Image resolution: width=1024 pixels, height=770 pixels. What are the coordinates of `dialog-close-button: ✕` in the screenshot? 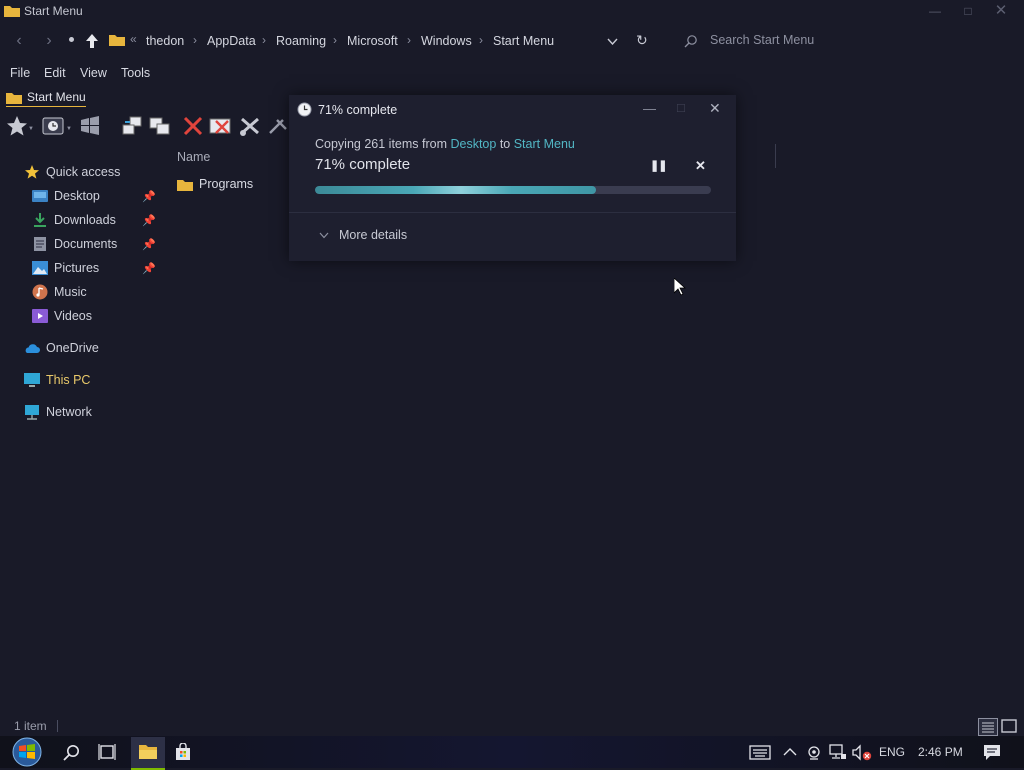 It's located at (715, 108).